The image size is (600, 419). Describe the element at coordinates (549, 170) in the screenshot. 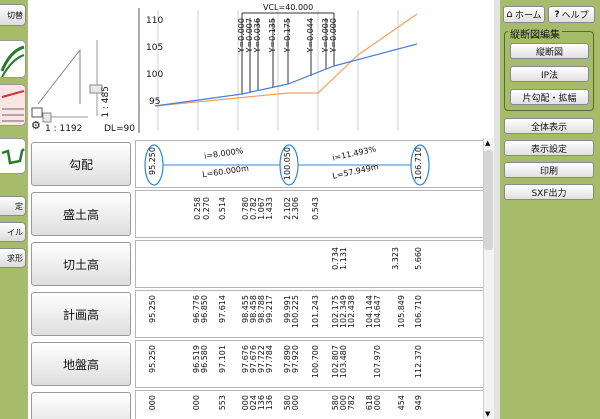

I see `print-button: 印刷` at that location.